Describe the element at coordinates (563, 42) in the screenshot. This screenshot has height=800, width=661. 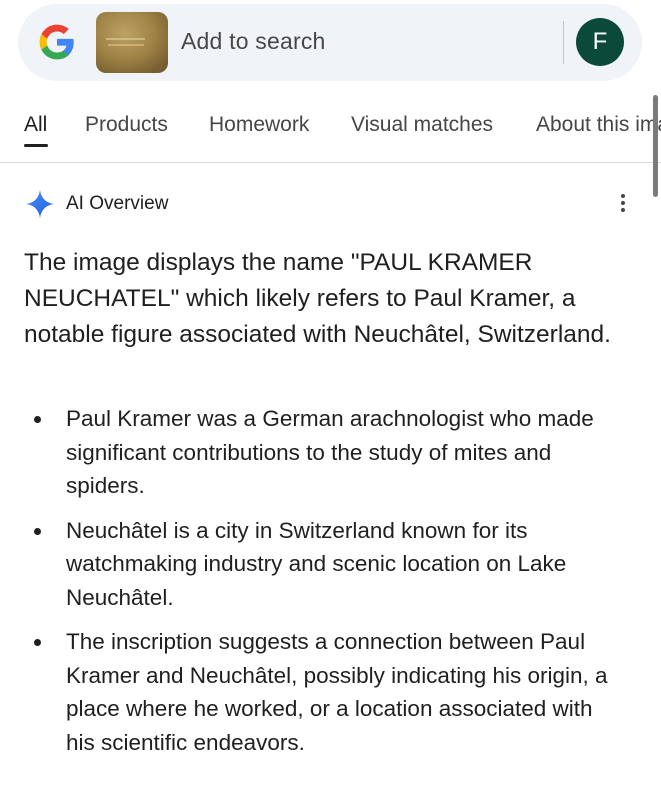
I see `search-bar-divider` at that location.